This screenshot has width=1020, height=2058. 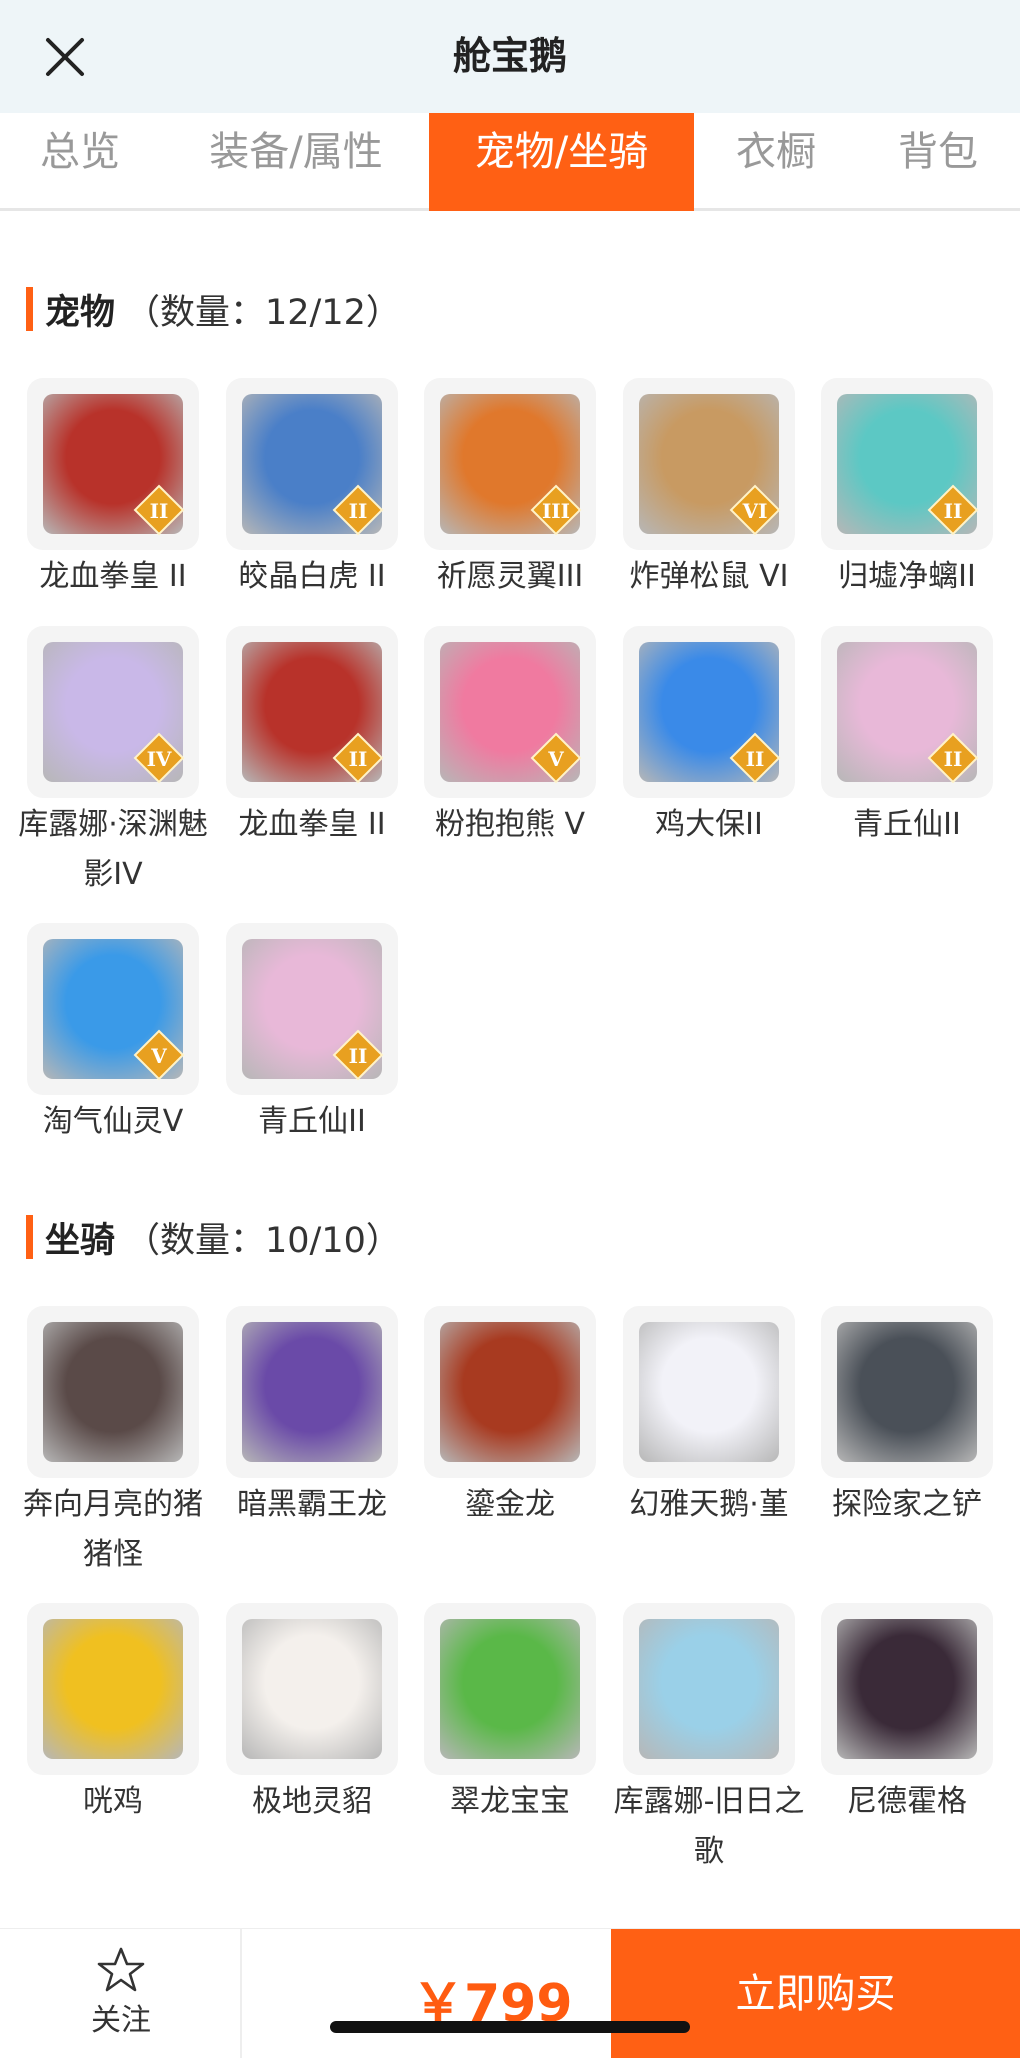 I want to click on mount-name: 翠龙宝宝, so click(x=510, y=1801).